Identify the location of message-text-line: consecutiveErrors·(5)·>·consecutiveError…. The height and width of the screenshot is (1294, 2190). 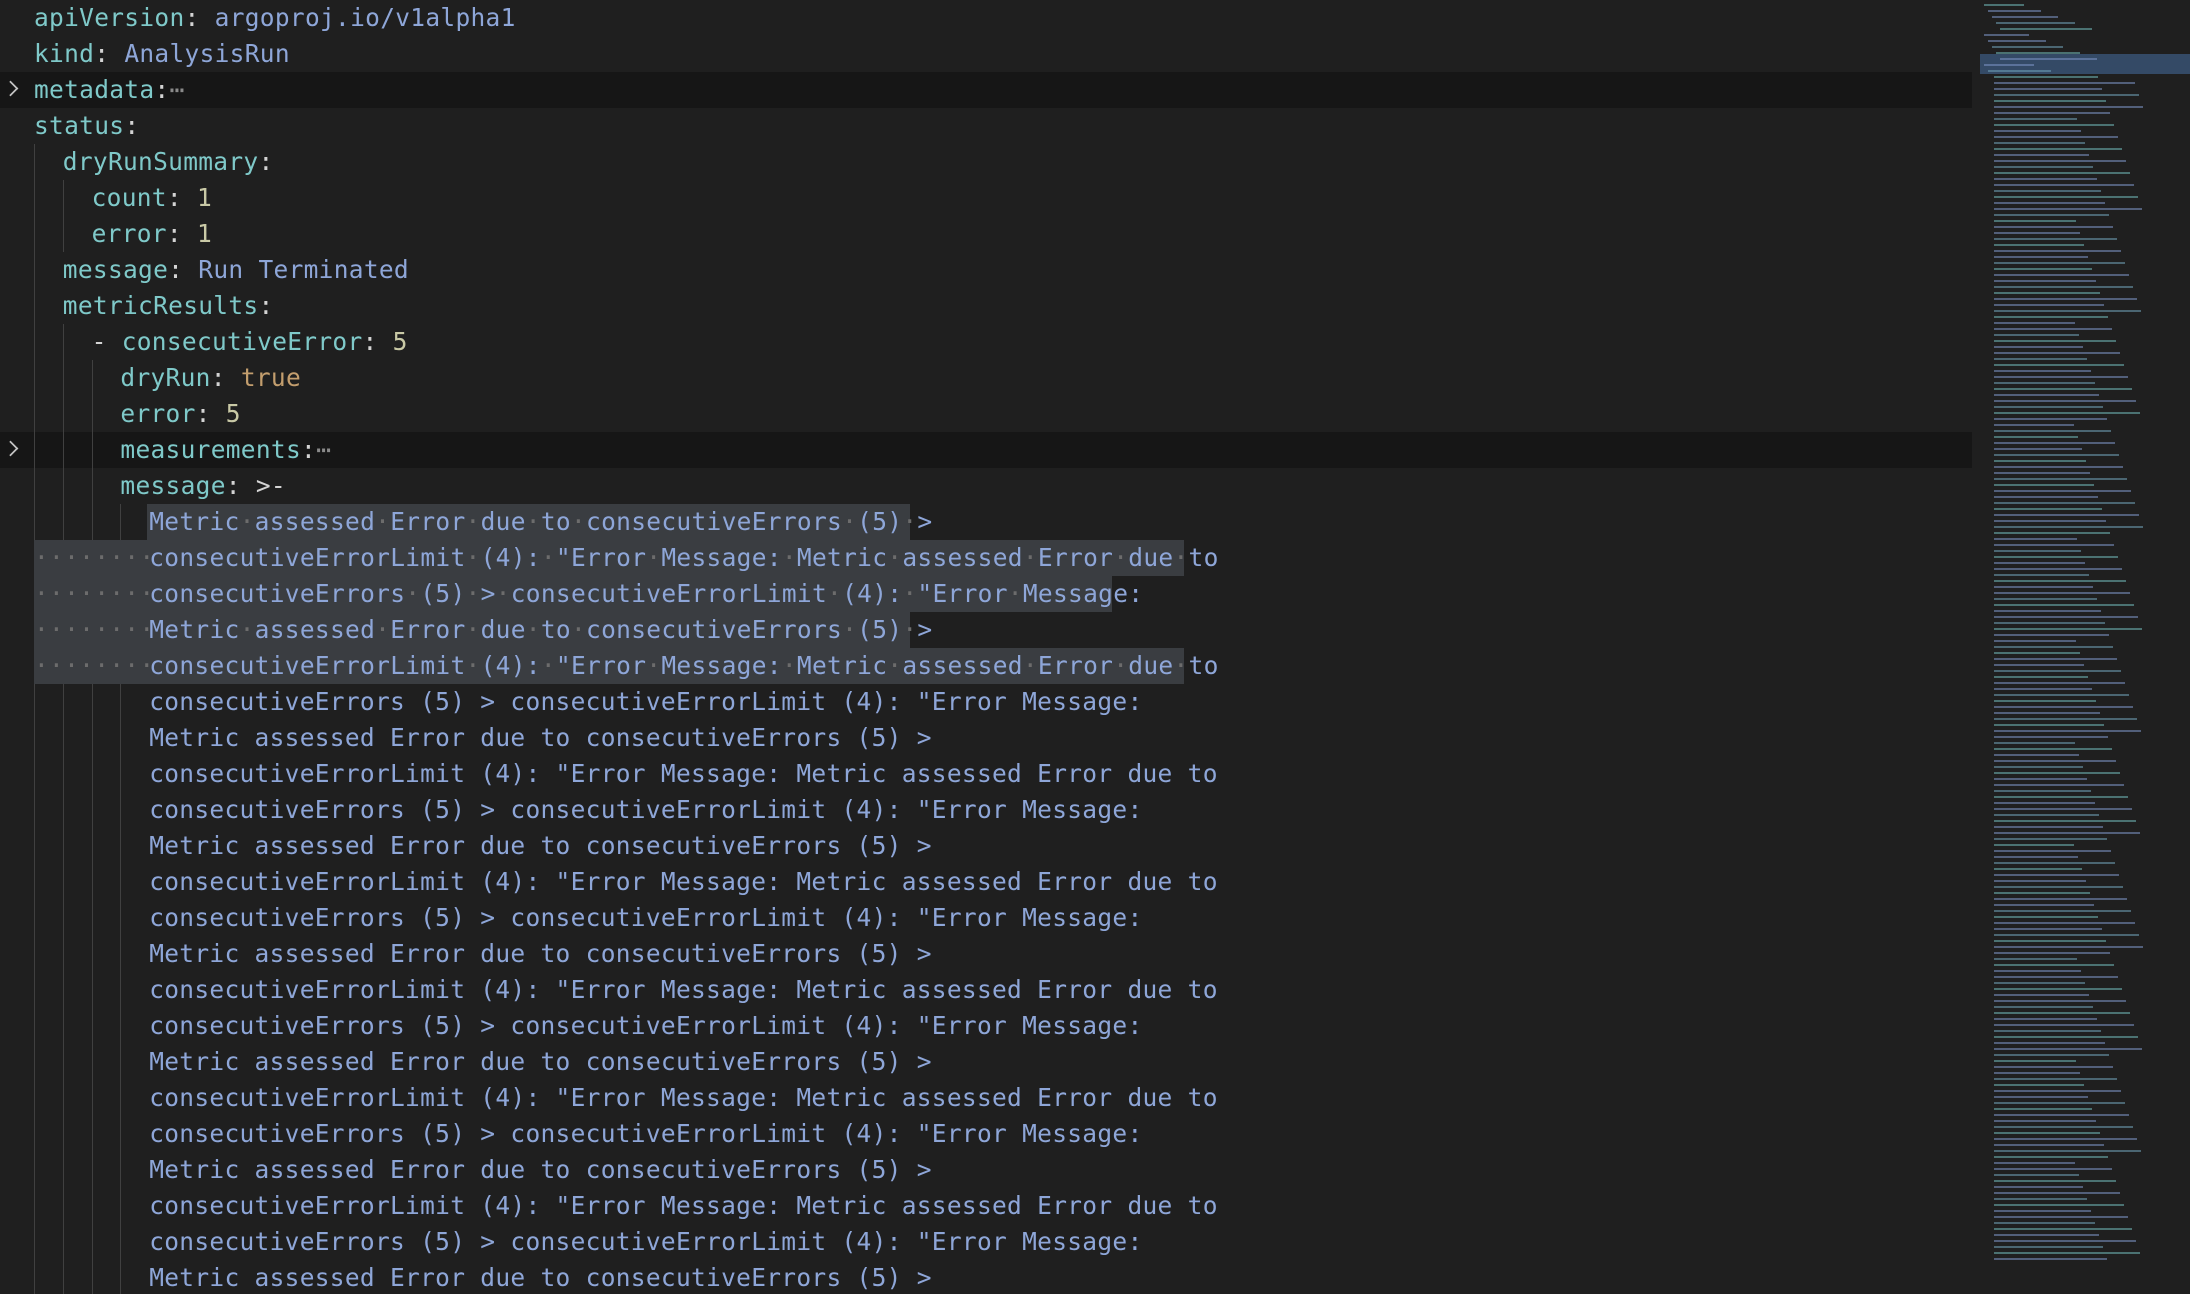
(646, 594).